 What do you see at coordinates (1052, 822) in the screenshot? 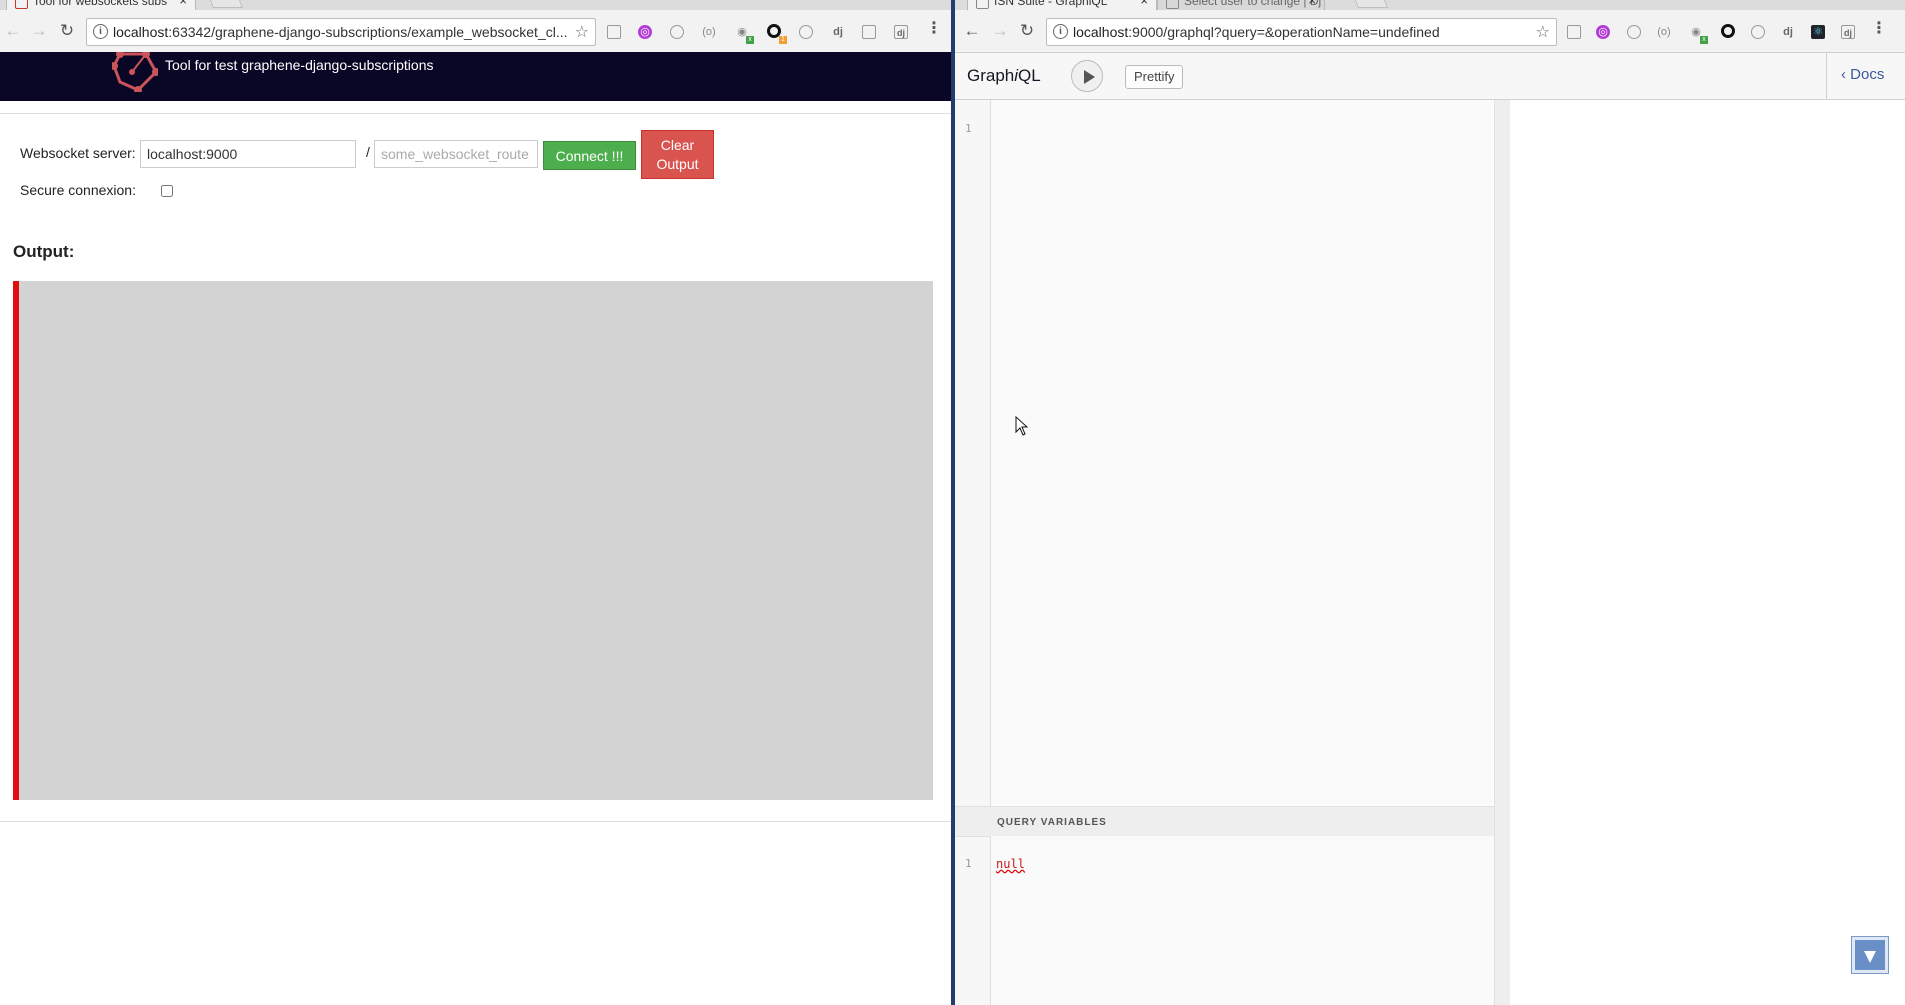
I see `query-variables-title: QUERY VARIABLES` at bounding box center [1052, 822].